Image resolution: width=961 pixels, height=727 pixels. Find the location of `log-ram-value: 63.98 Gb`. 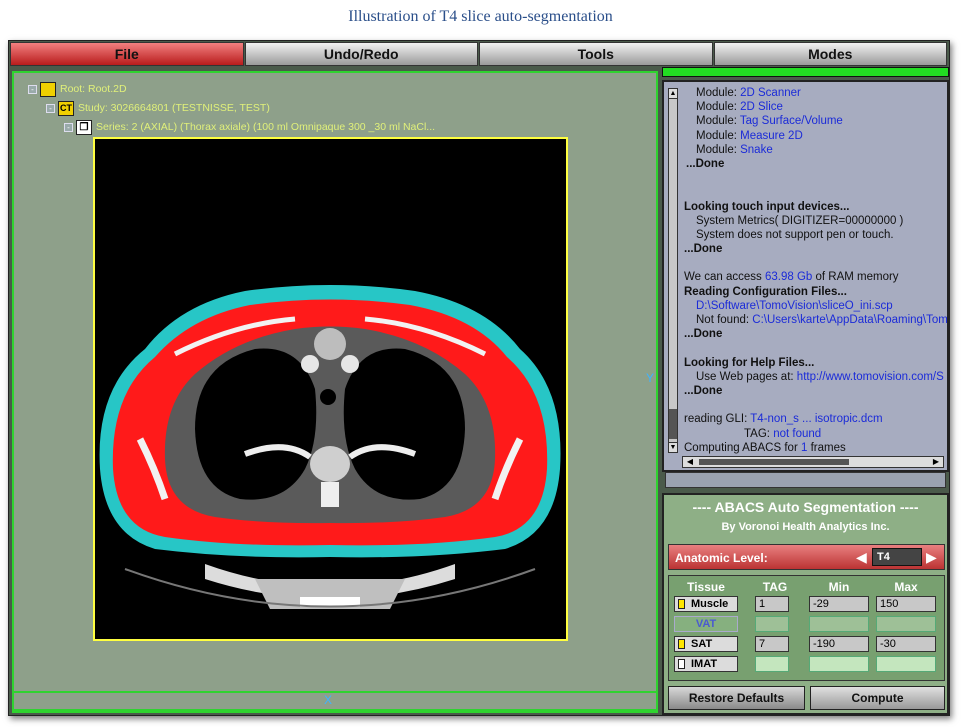

log-ram-value: 63.98 Gb is located at coordinates (788, 277).